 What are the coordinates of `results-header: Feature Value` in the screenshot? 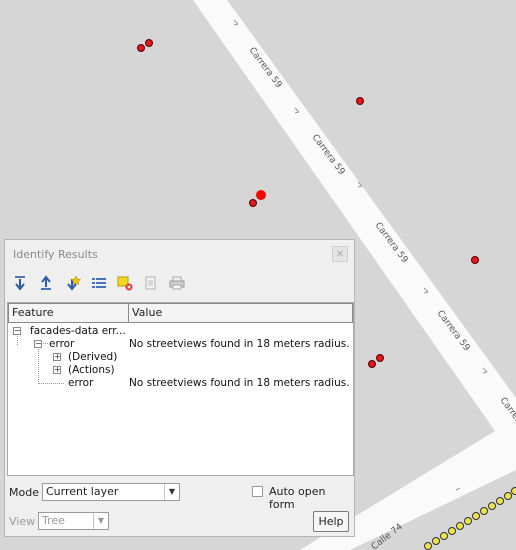 It's located at (180, 313).